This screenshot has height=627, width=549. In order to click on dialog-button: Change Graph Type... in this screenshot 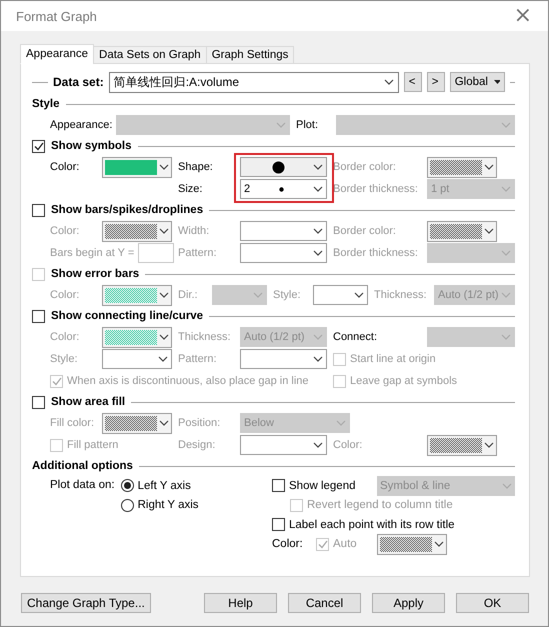, I will do `click(86, 603)`.